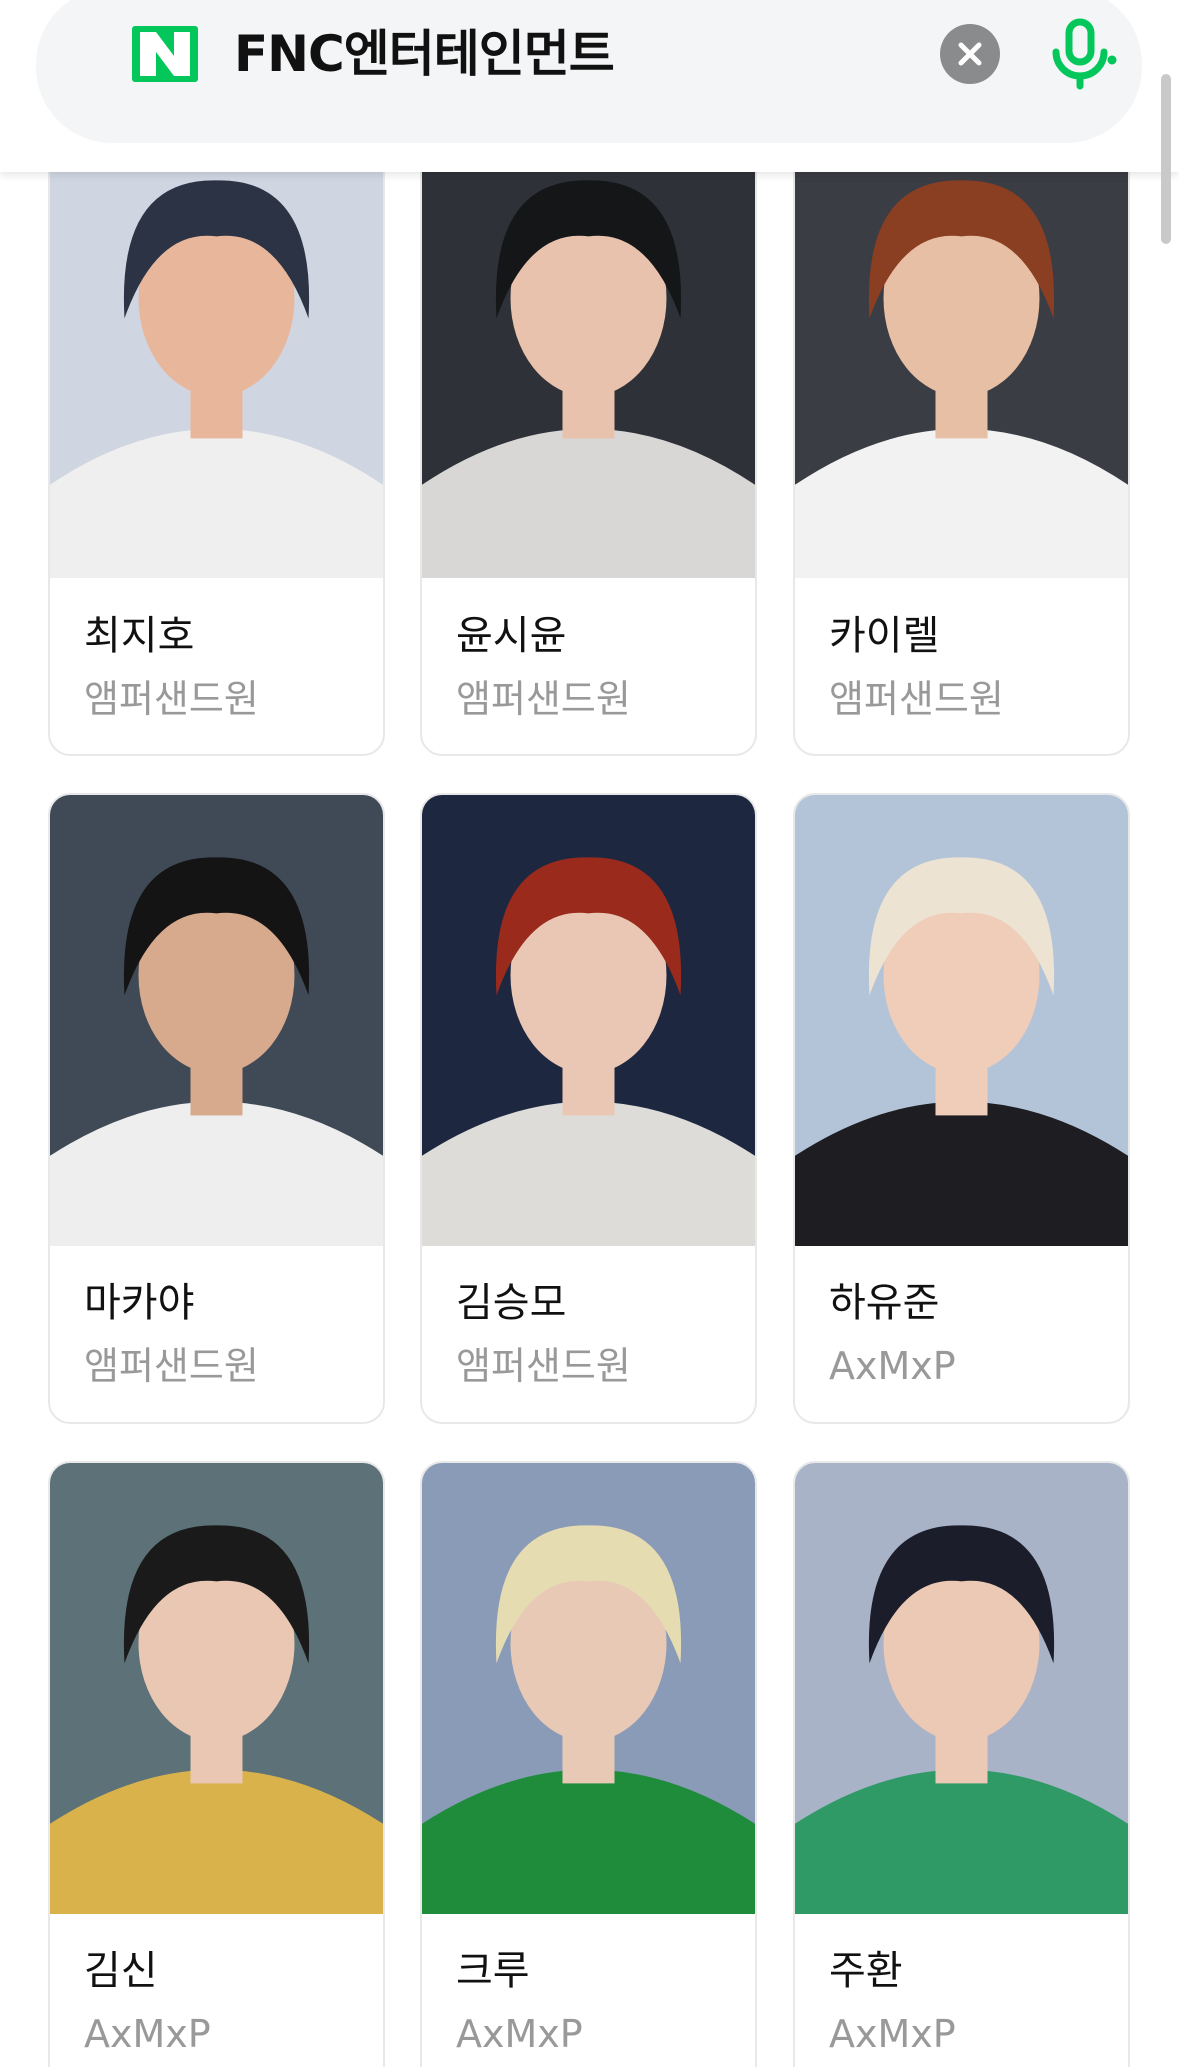 This screenshot has height=2067, width=1179. I want to click on profile-card: 크루 AxMxP, so click(588, 1764).